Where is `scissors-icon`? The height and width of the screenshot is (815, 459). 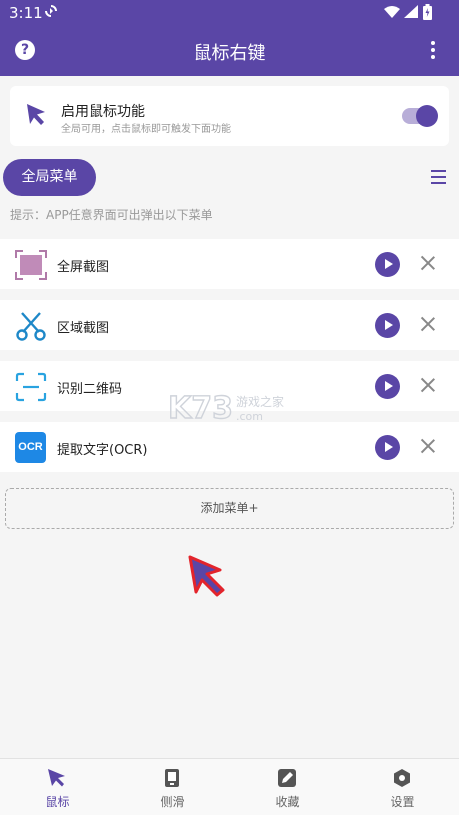
scissors-icon is located at coordinates (31, 326).